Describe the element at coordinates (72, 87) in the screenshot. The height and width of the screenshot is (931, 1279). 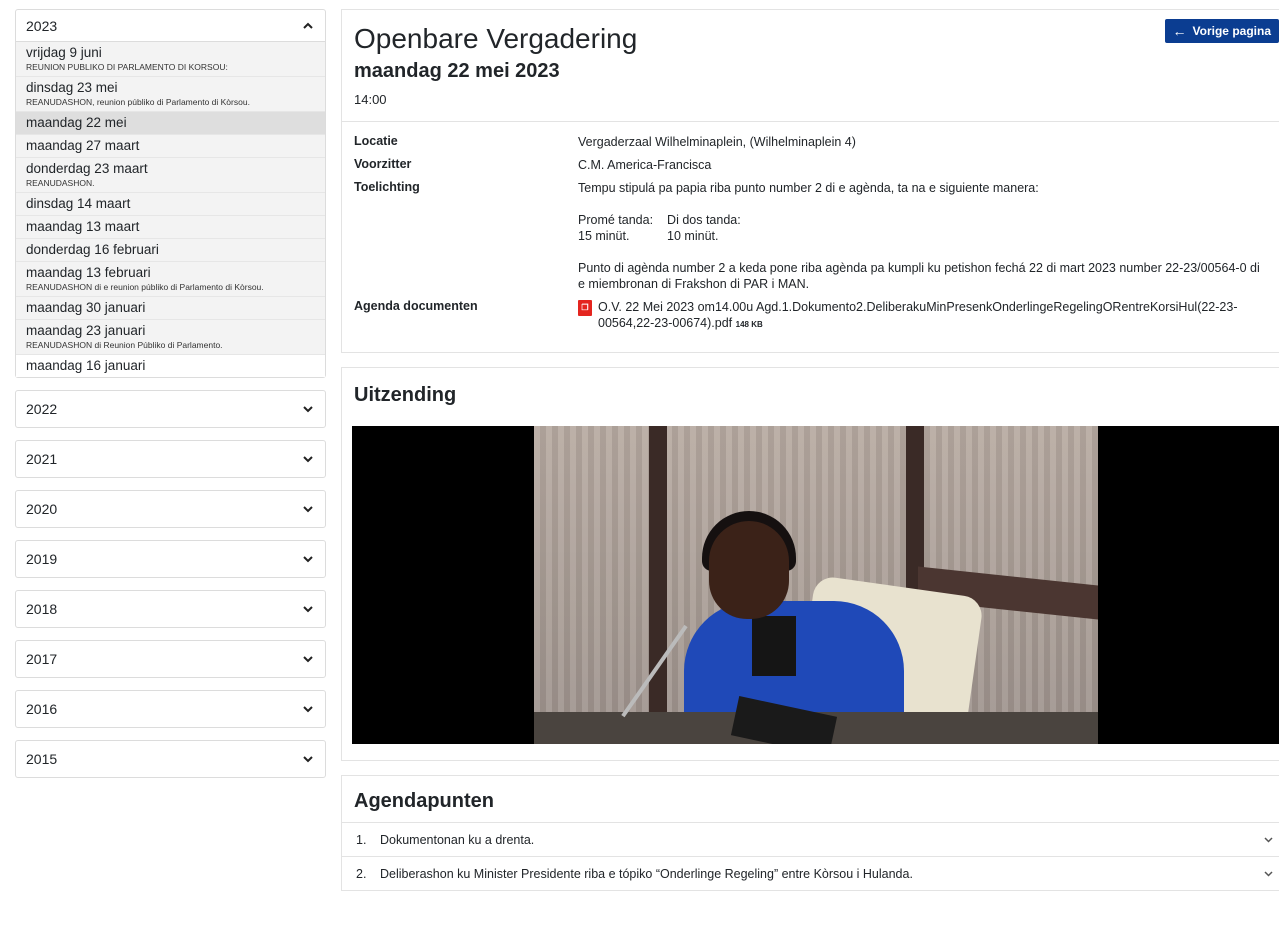
I see `meeting-date-label: dinsdag 23 mei` at that location.